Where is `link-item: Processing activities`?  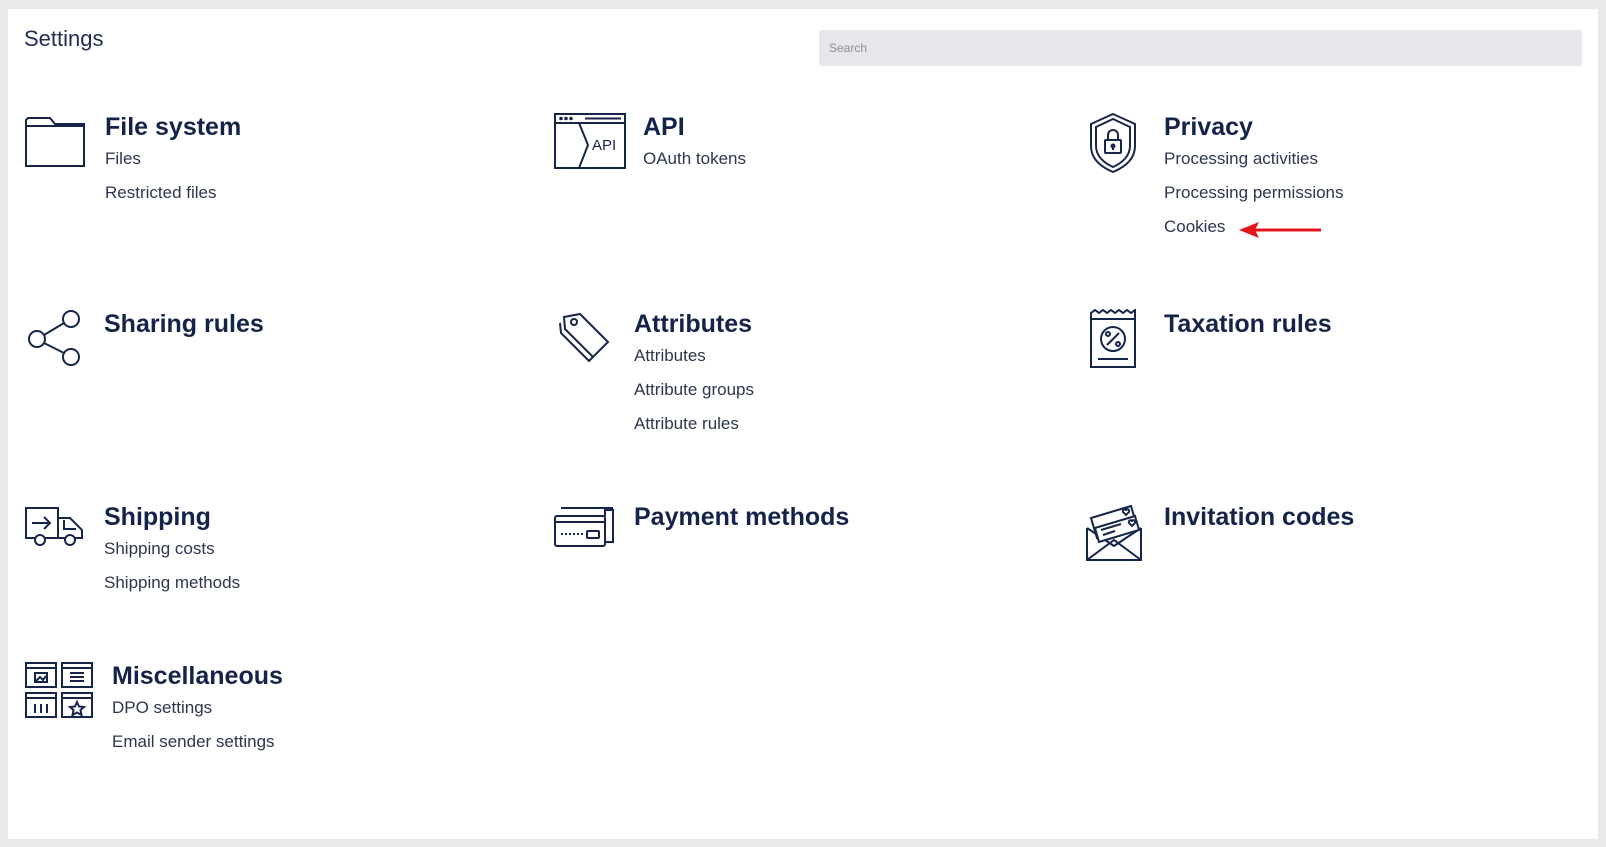 link-item: Processing activities is located at coordinates (1254, 165).